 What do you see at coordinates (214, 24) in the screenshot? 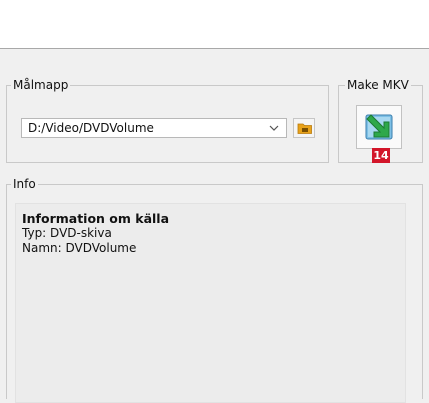
I see `top-pane` at bounding box center [214, 24].